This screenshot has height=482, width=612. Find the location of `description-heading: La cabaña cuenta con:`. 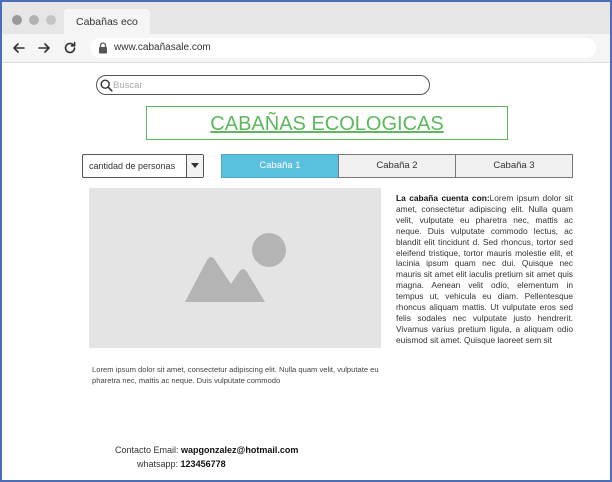

description-heading: La cabaña cuenta con: is located at coordinates (443, 198).